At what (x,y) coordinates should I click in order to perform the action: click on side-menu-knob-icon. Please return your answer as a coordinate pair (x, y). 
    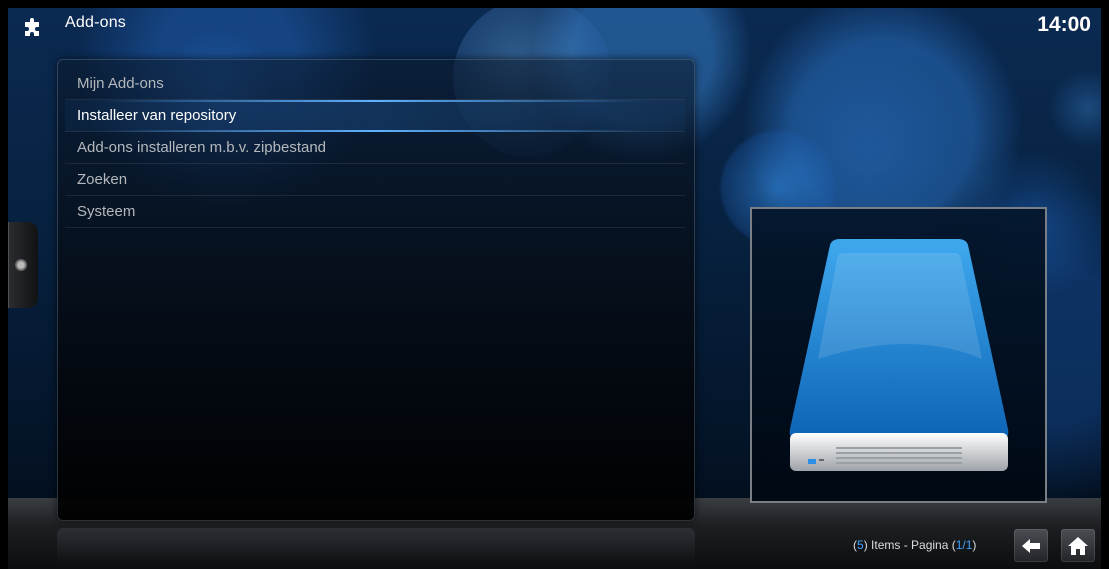
    Looking at the image, I should click on (21, 265).